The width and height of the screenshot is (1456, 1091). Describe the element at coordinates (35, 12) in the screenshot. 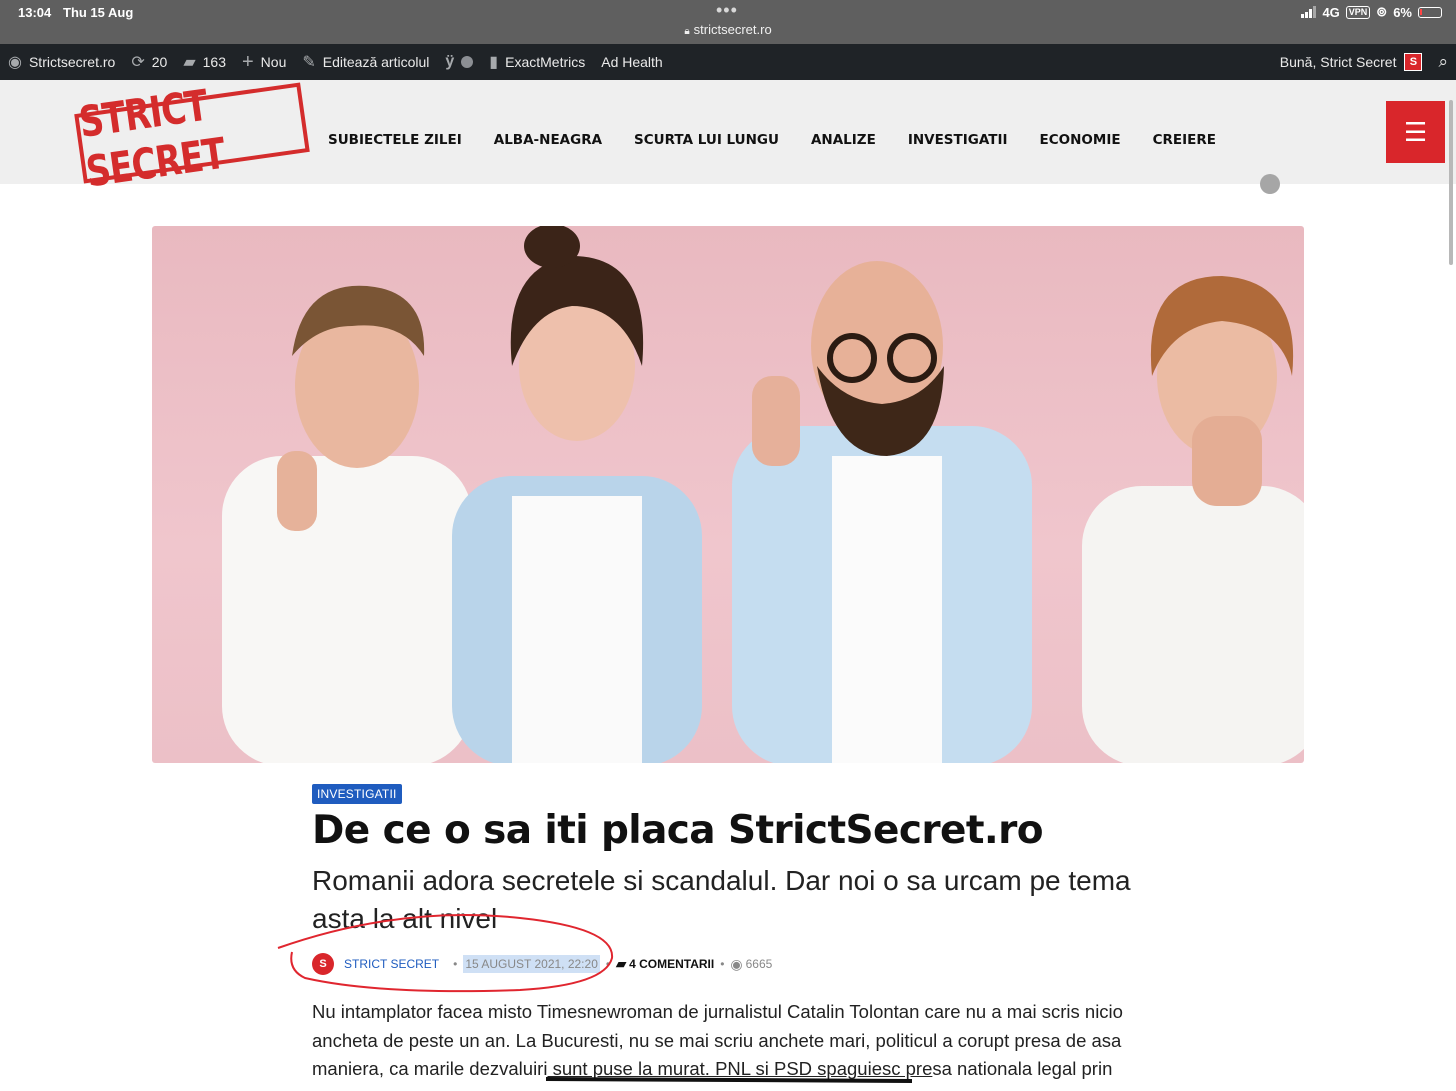

I see `clock: 13:04` at that location.